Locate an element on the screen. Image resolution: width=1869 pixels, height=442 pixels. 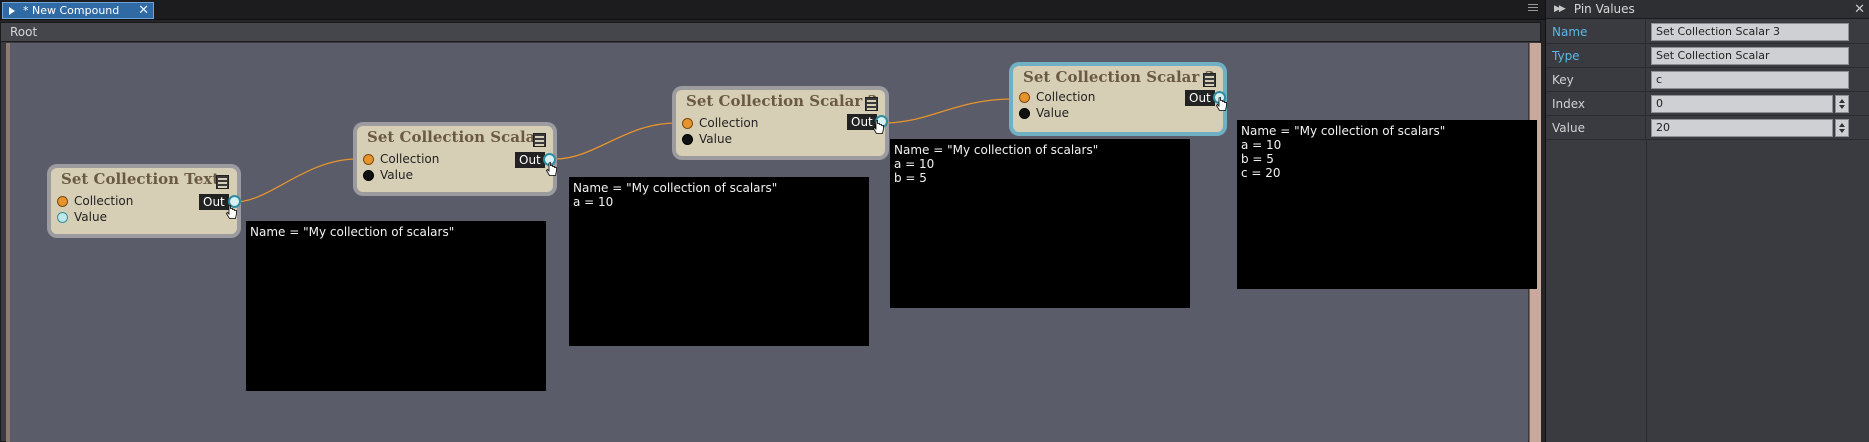
expand-arrows-icon: ▶▶ is located at coordinates (1560, 9).